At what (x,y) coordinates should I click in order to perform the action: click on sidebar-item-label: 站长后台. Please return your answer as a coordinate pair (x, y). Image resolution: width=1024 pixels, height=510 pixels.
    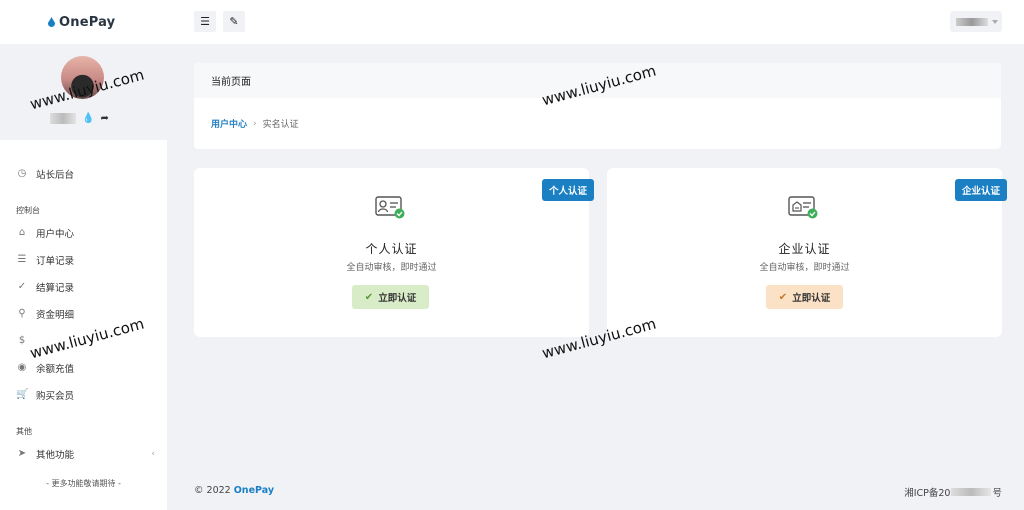
    Looking at the image, I should click on (55, 175).